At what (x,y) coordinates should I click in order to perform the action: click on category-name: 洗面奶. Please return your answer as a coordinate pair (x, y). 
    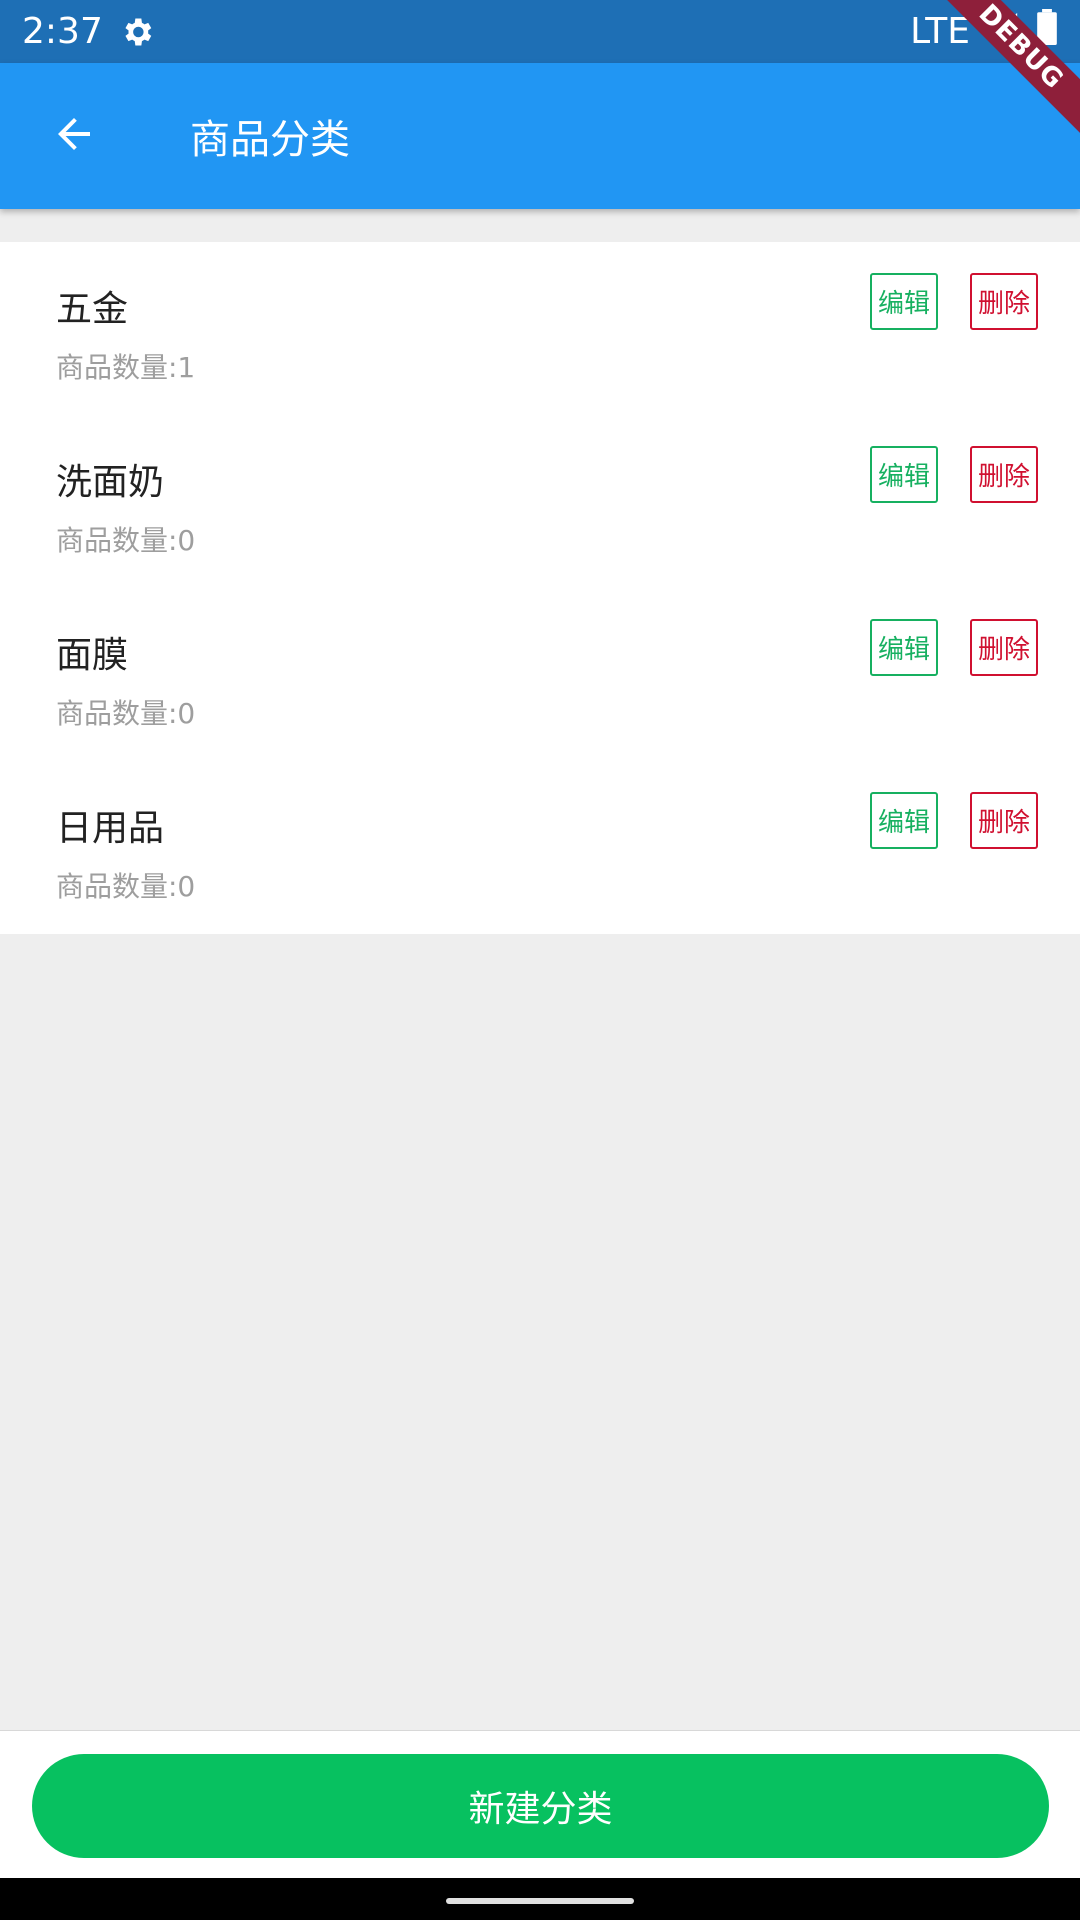
    Looking at the image, I should click on (110, 482).